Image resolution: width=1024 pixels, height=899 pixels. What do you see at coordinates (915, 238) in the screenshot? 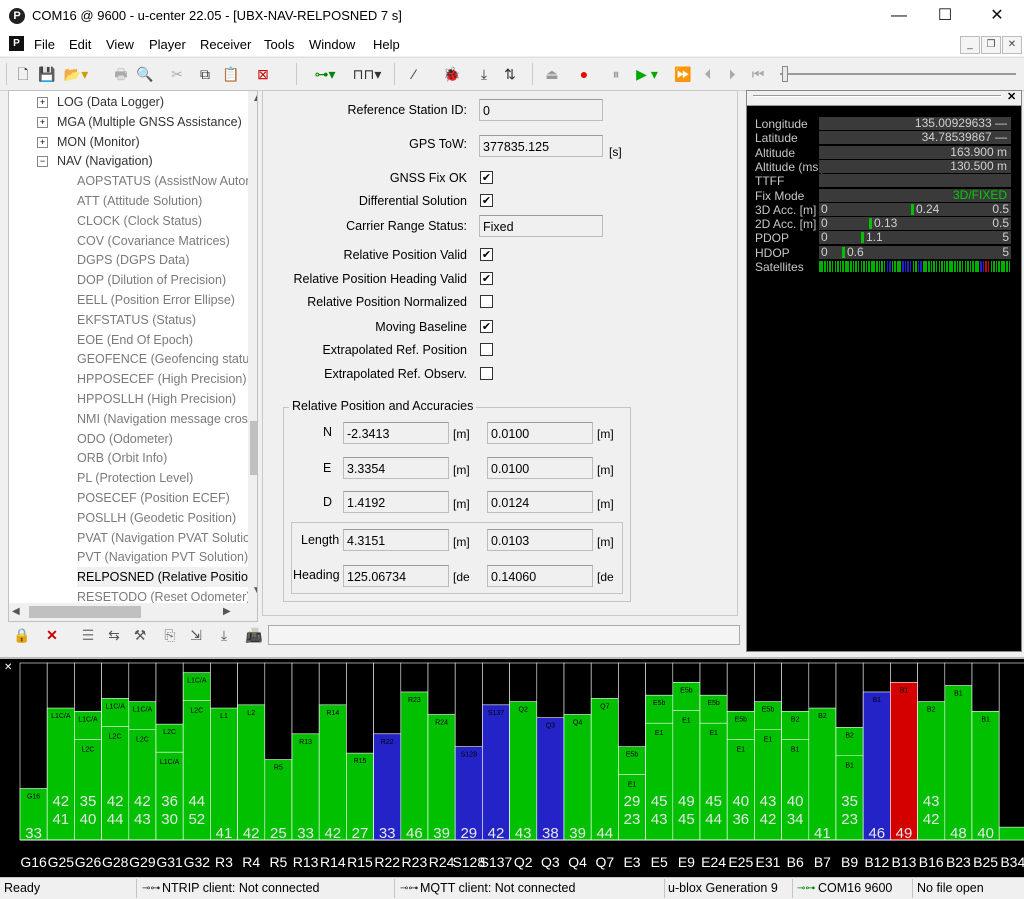
I see `gauge-bar: 0 5 1.1` at bounding box center [915, 238].